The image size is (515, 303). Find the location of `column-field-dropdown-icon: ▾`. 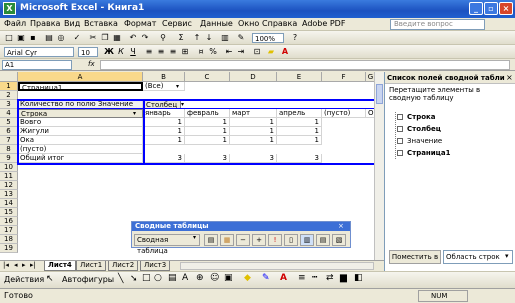

column-field-dropdown-icon: ▾ is located at coordinates (182, 104).